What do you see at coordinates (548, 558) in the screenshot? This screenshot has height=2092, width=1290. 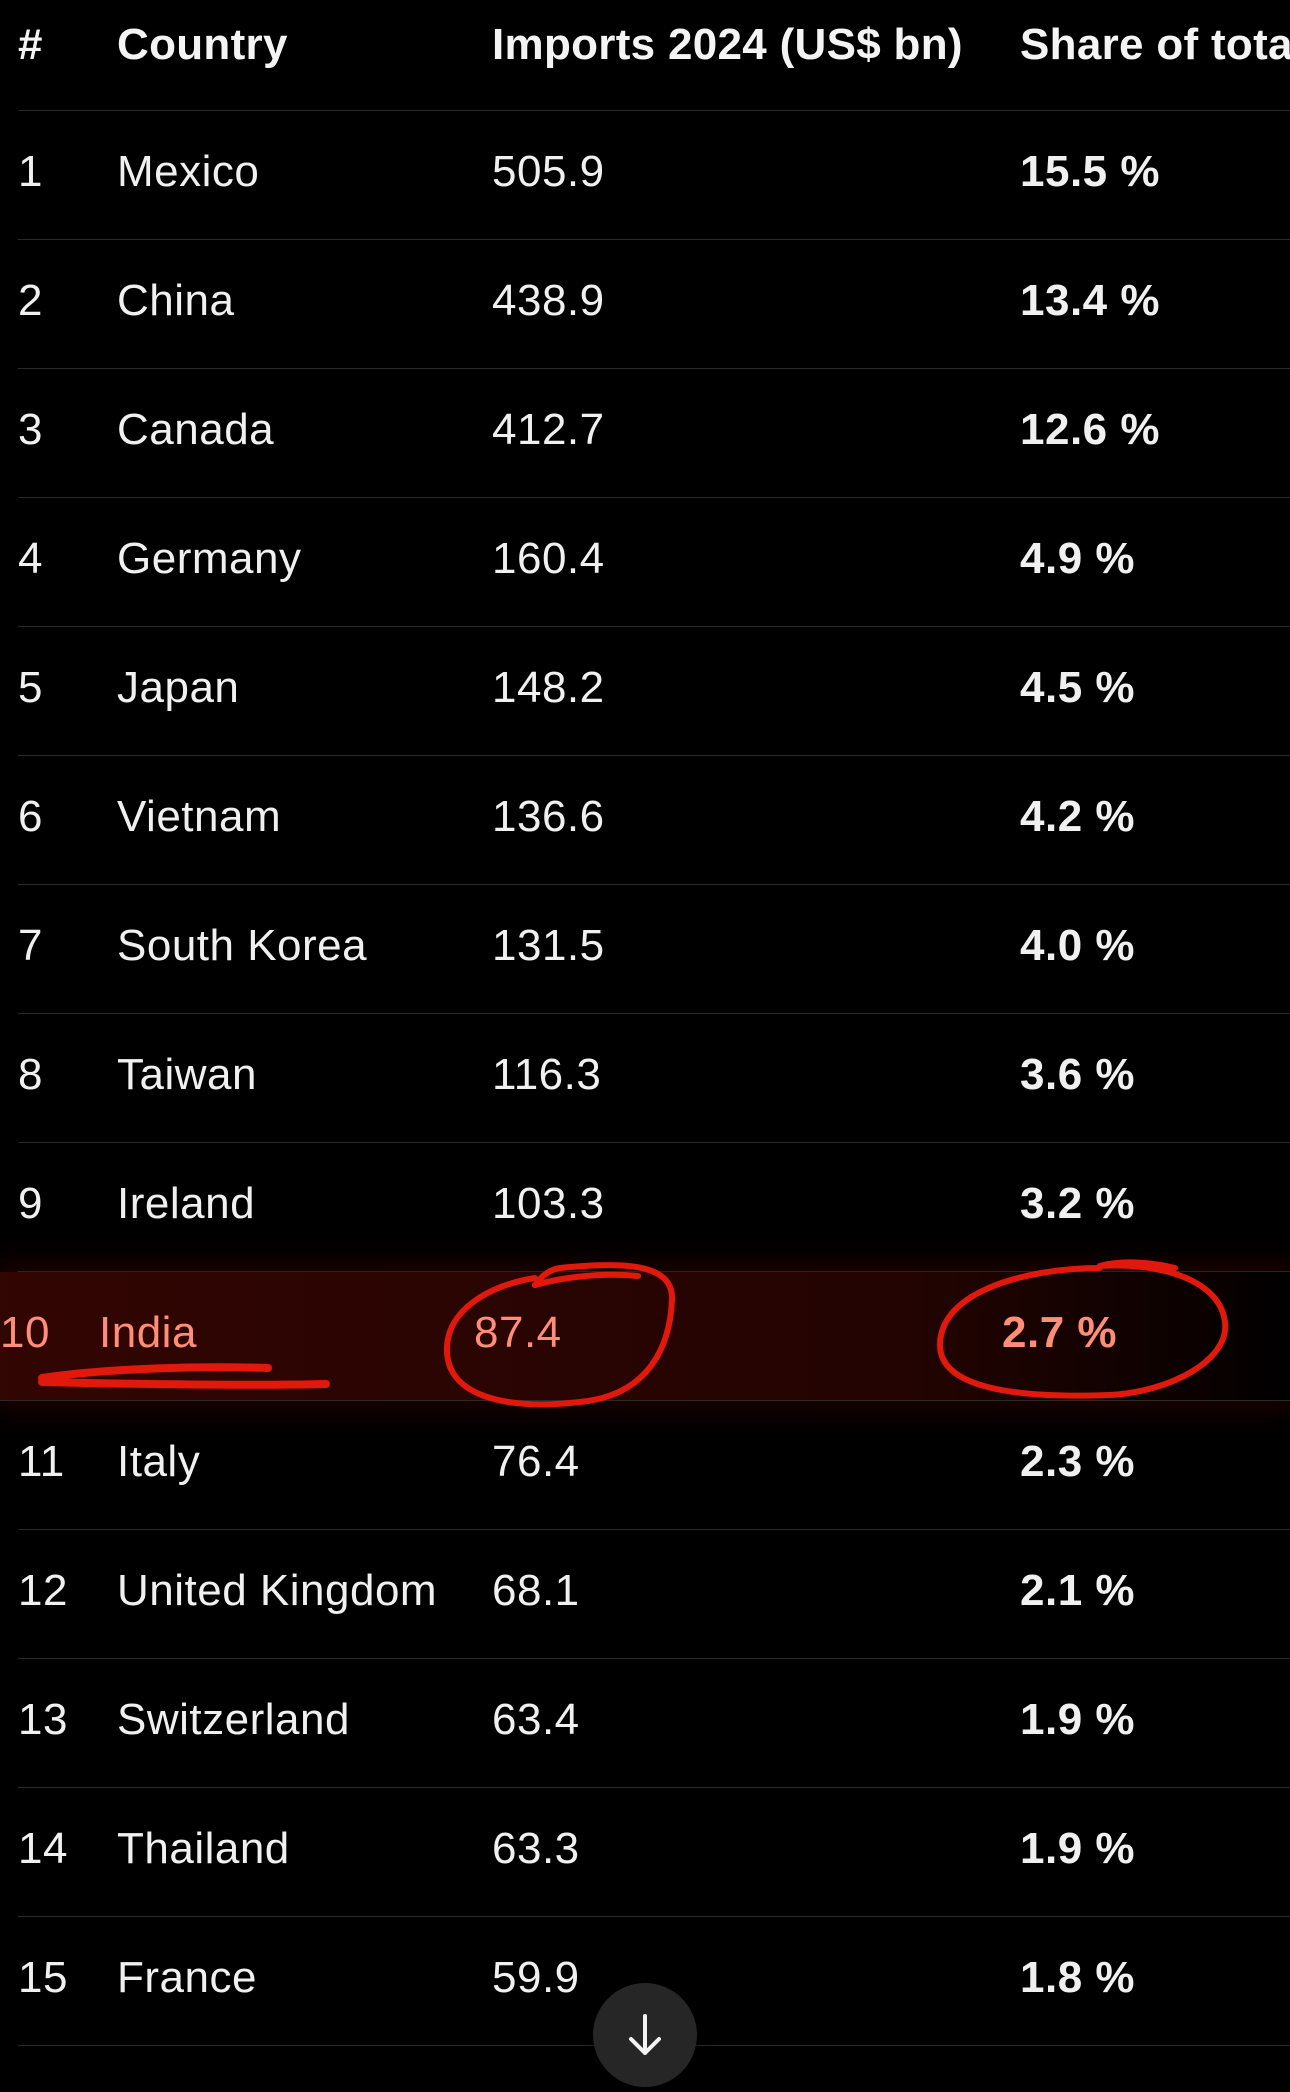 I see `row-imports: 160.4` at bounding box center [548, 558].